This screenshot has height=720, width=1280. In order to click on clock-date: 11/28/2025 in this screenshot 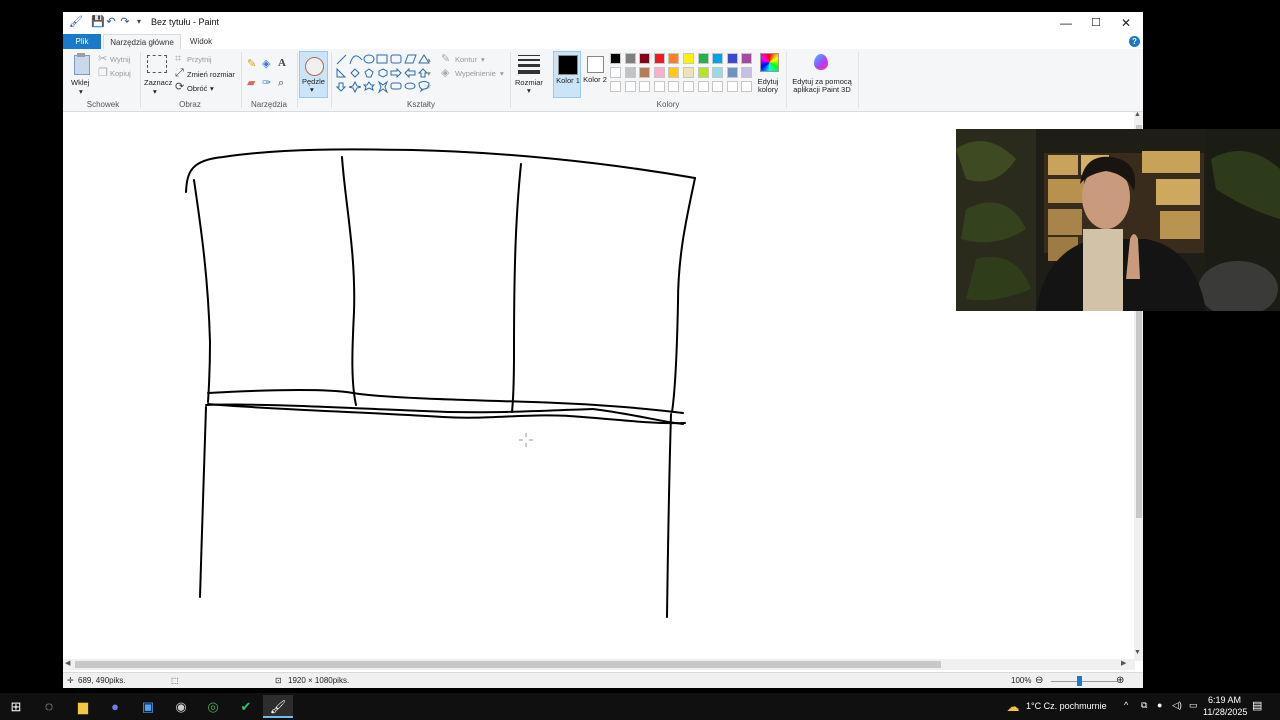, I will do `click(1225, 712)`.